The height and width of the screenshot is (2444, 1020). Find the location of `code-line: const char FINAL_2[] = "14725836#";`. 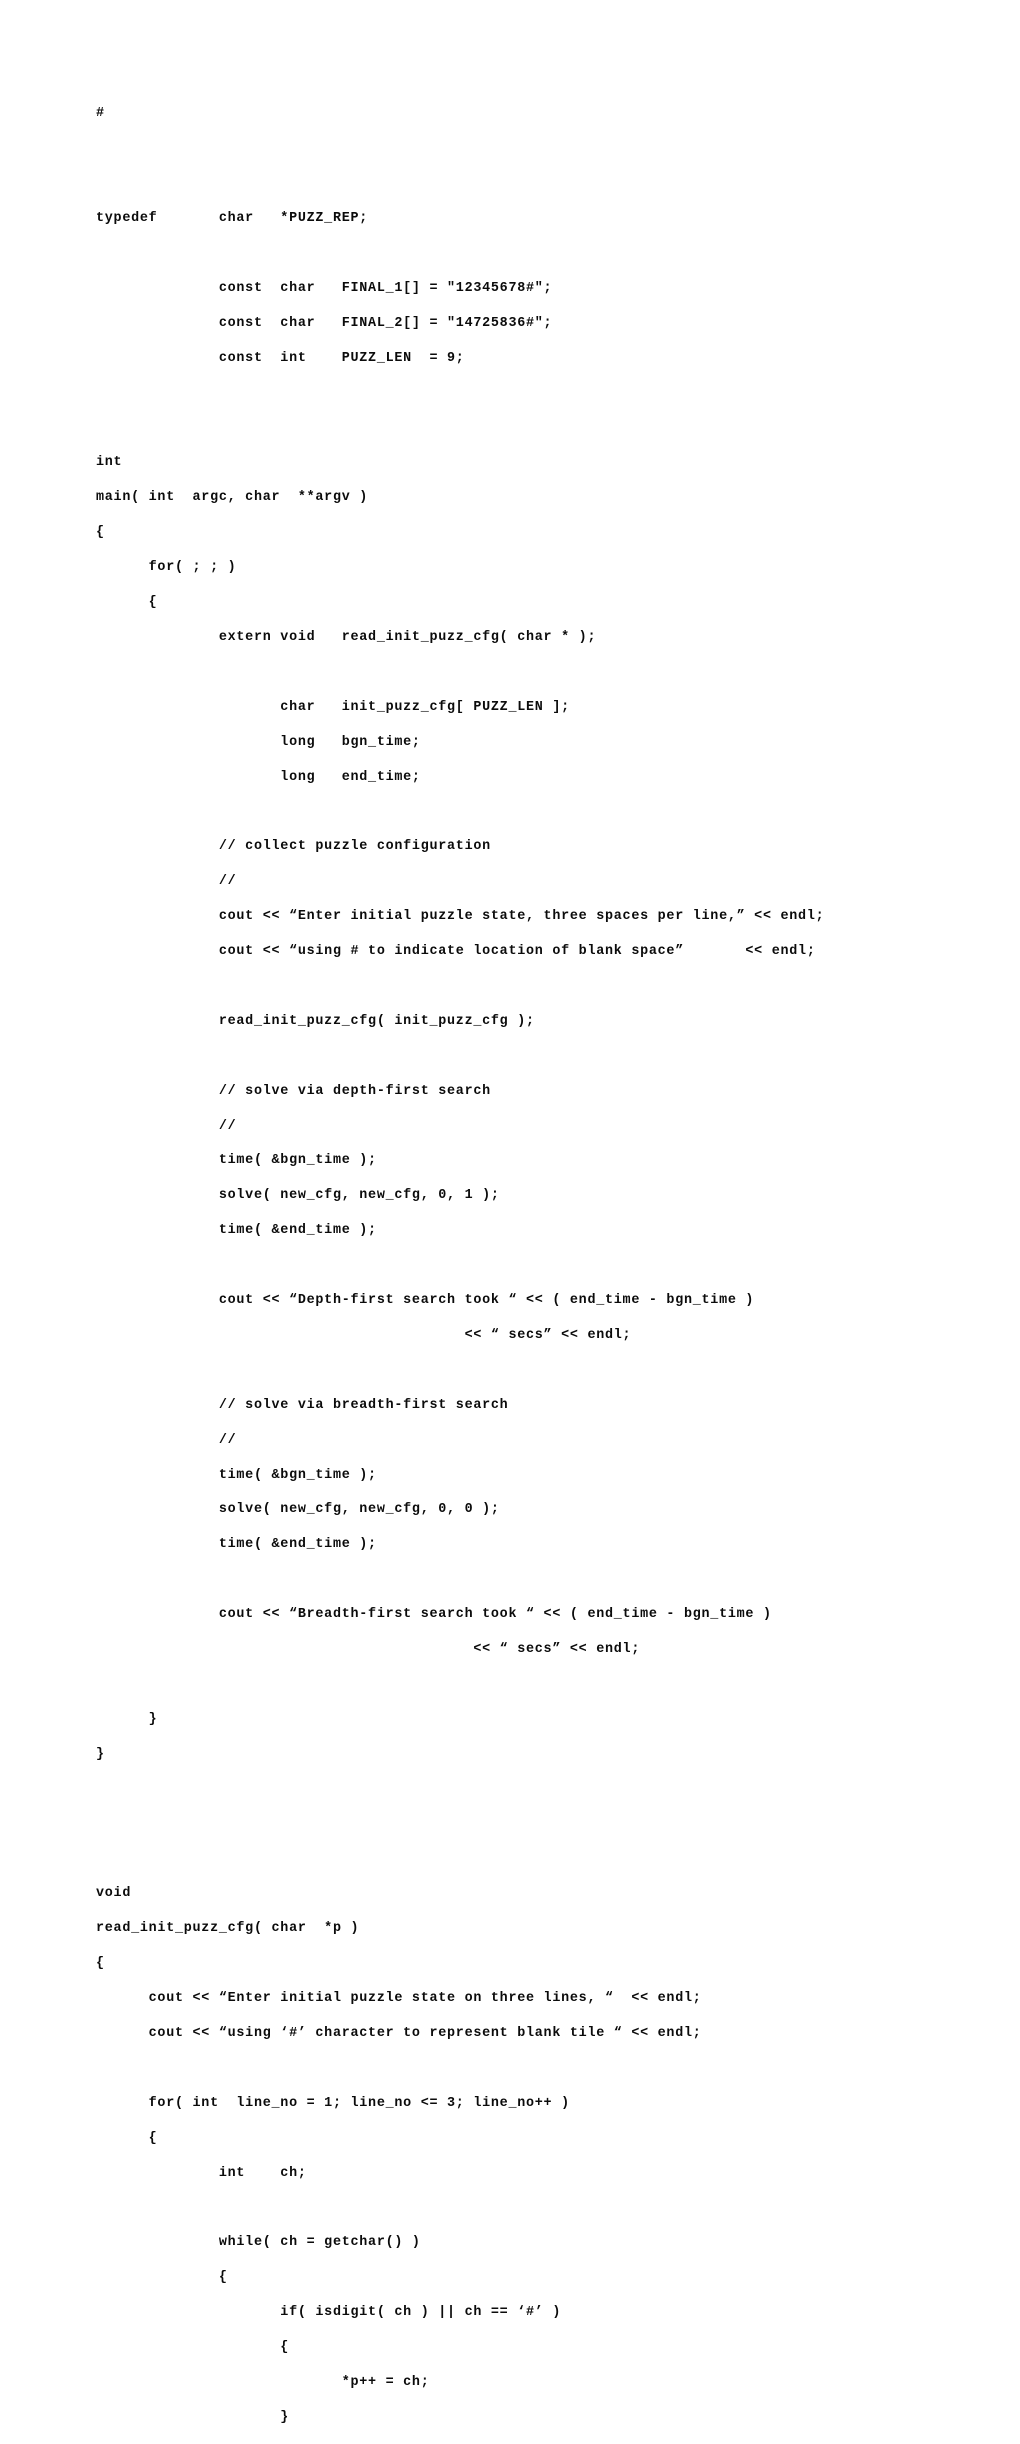

code-line: const char FINAL_2[] = "14725836#"; is located at coordinates (324, 323).